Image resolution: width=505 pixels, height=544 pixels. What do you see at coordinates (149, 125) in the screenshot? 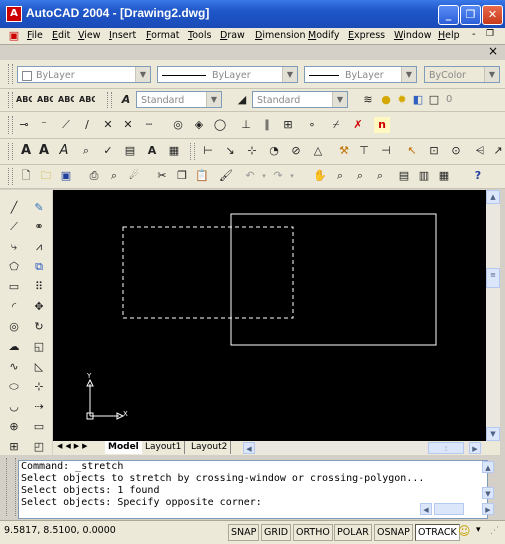
I see `snap-extension-icon: ┄` at bounding box center [149, 125].